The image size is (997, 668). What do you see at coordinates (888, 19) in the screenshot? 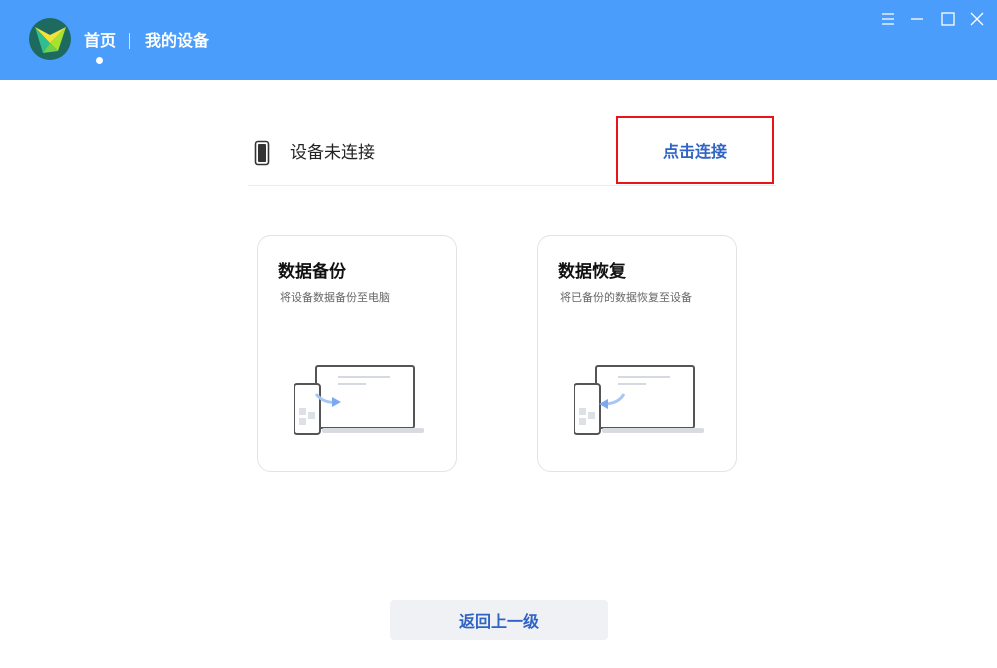
I see `menu-icon` at bounding box center [888, 19].